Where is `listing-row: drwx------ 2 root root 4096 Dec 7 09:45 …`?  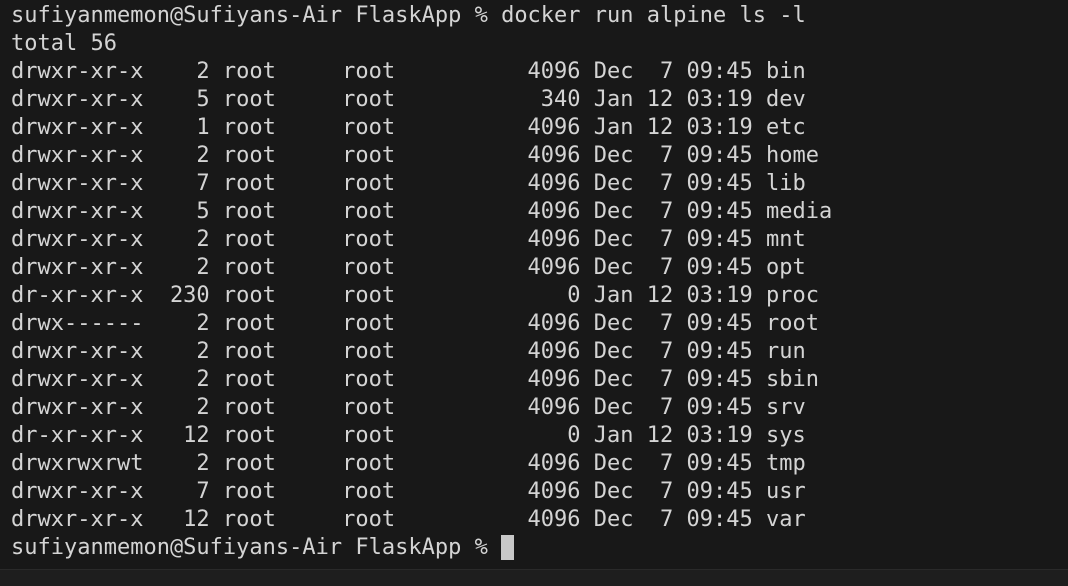
listing-row: drwx------ 2 root root 4096 Dec 7 09:45 … is located at coordinates (415, 323).